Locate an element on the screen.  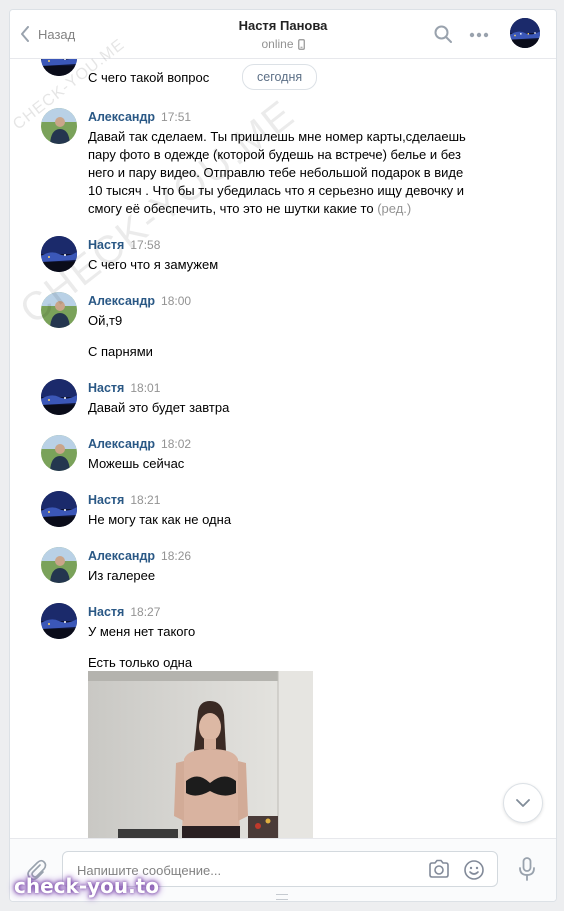
message-header: Александр 18:02 is located at coordinates (139, 444).